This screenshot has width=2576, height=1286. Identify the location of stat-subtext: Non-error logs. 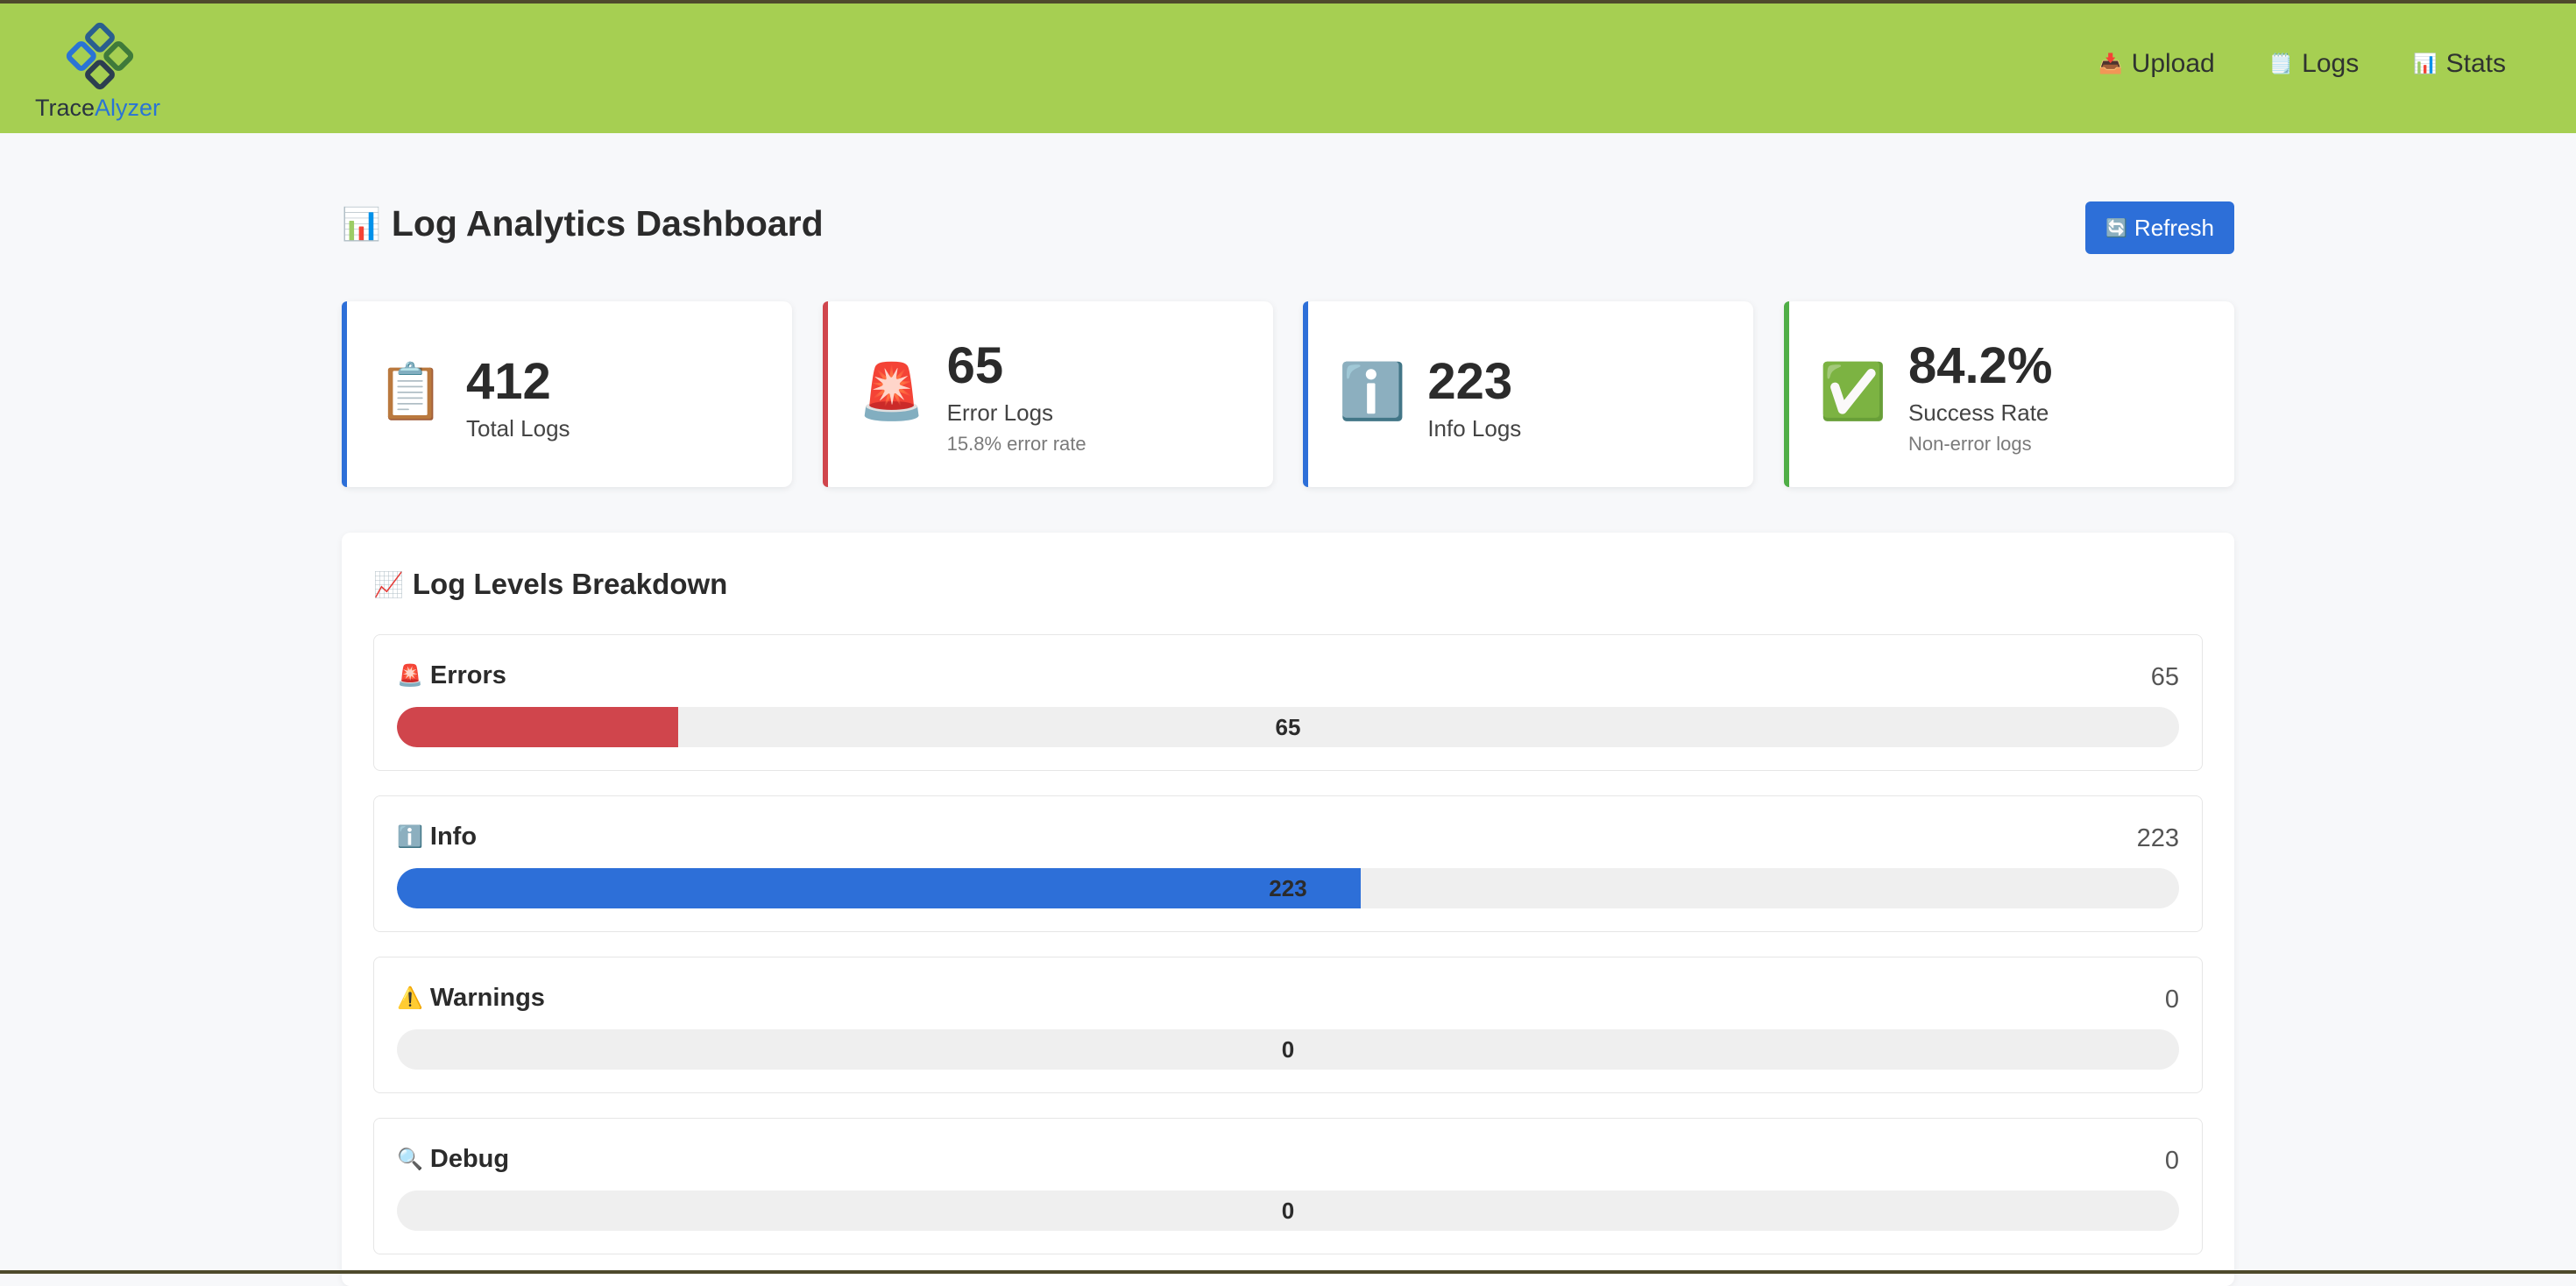
(1969, 444).